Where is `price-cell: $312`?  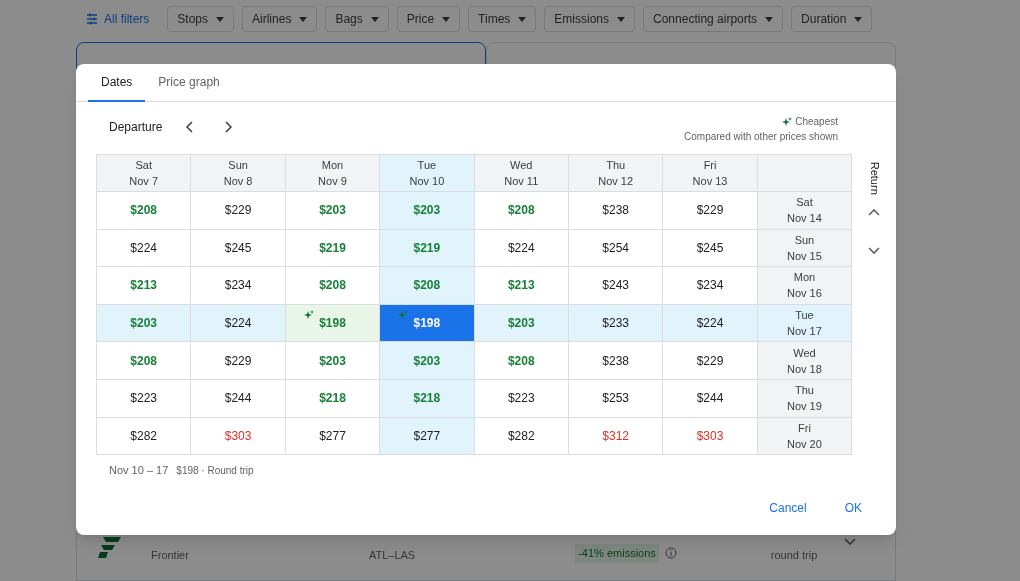
price-cell: $312 is located at coordinates (616, 436).